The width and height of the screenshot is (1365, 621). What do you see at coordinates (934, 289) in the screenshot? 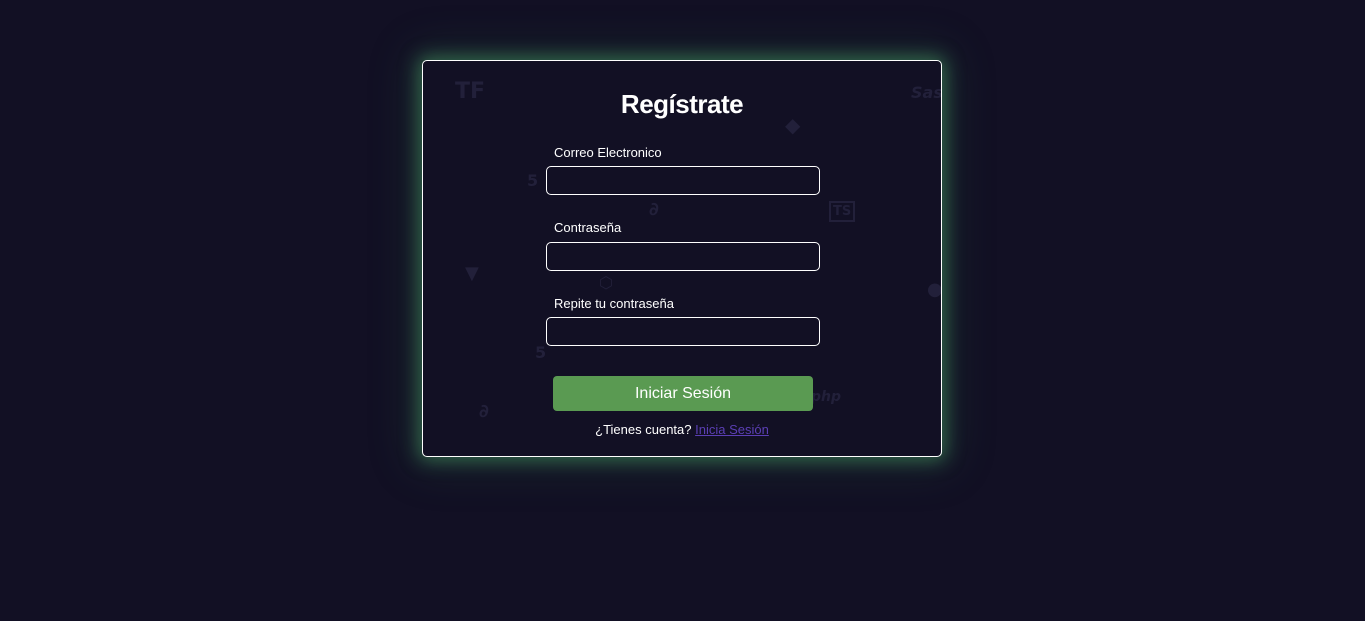
I see `python-icon: ●` at bounding box center [934, 289].